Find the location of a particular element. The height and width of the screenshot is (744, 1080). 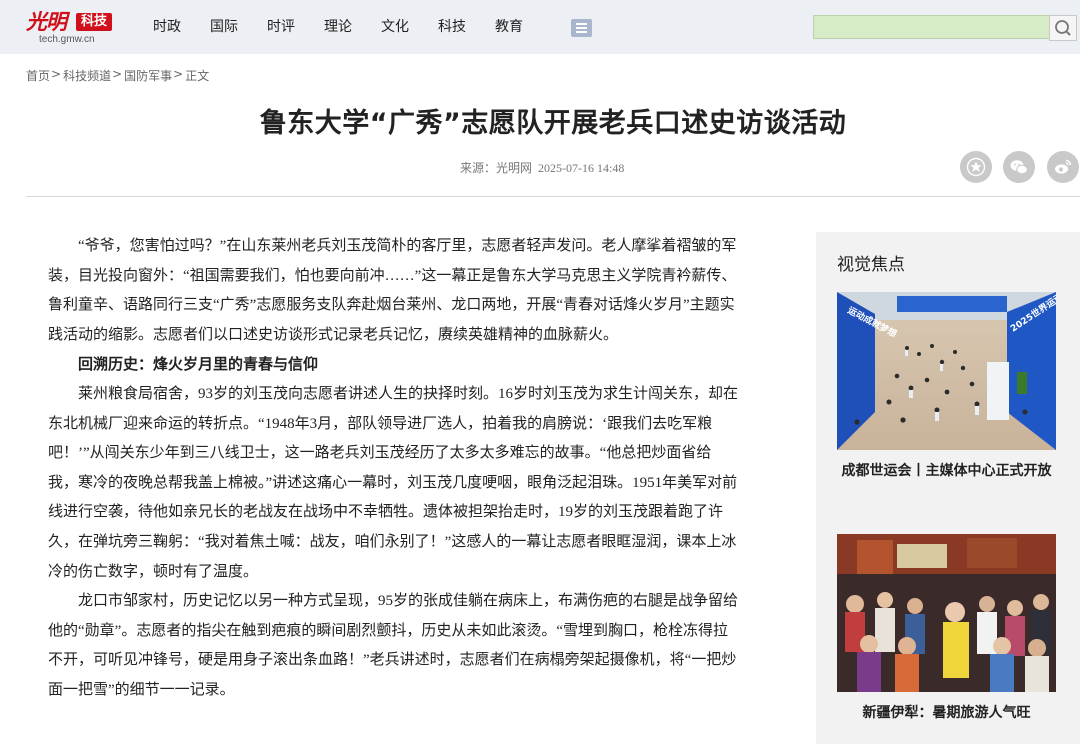

breadcrumb-defense: 国防军事 is located at coordinates (148, 75).